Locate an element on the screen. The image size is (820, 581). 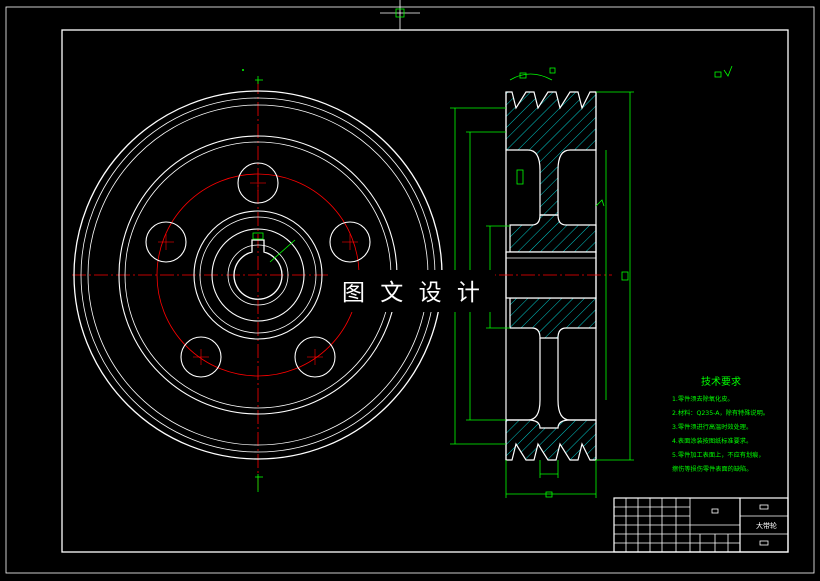
tech-requirement-line: 5.零件加工表面上，不应有划痕， is located at coordinates (718, 455).